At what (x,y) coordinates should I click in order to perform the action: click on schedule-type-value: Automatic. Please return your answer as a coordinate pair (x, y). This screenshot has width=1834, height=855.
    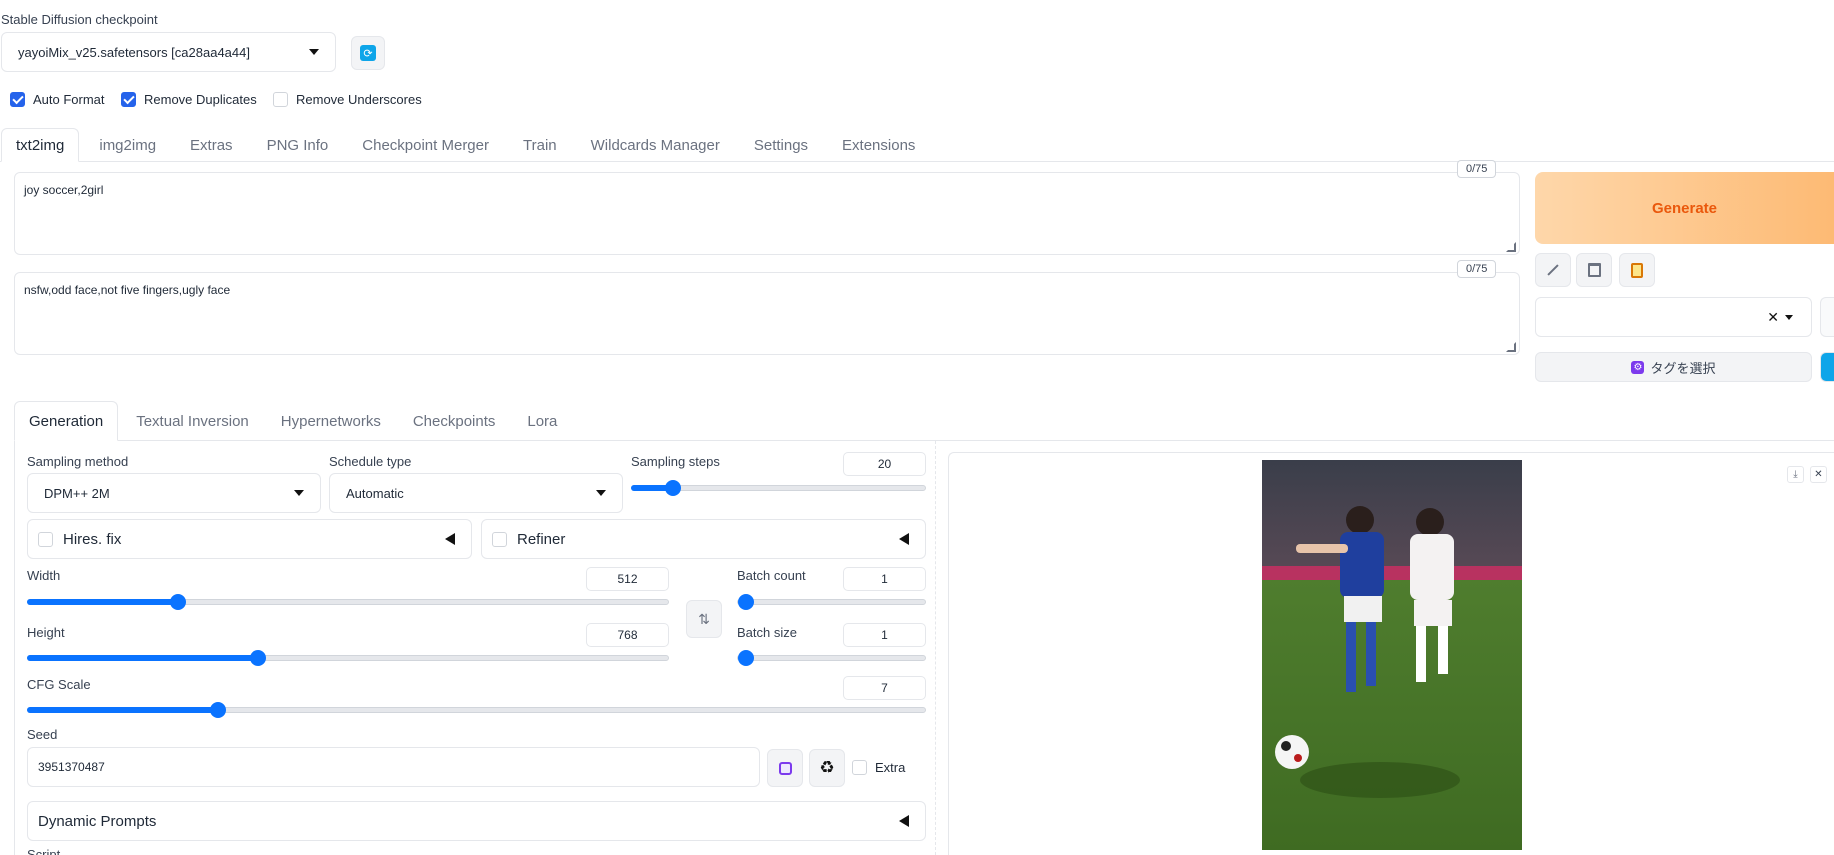
    Looking at the image, I should click on (375, 493).